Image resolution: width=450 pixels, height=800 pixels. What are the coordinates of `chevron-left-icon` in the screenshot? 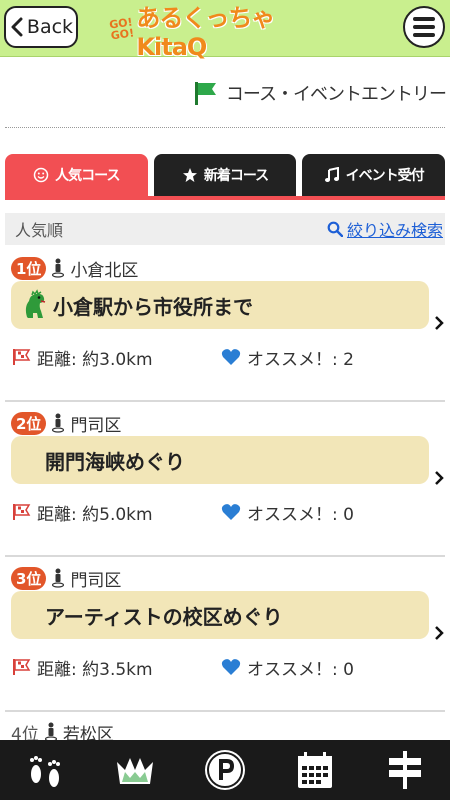 It's located at (17, 27).